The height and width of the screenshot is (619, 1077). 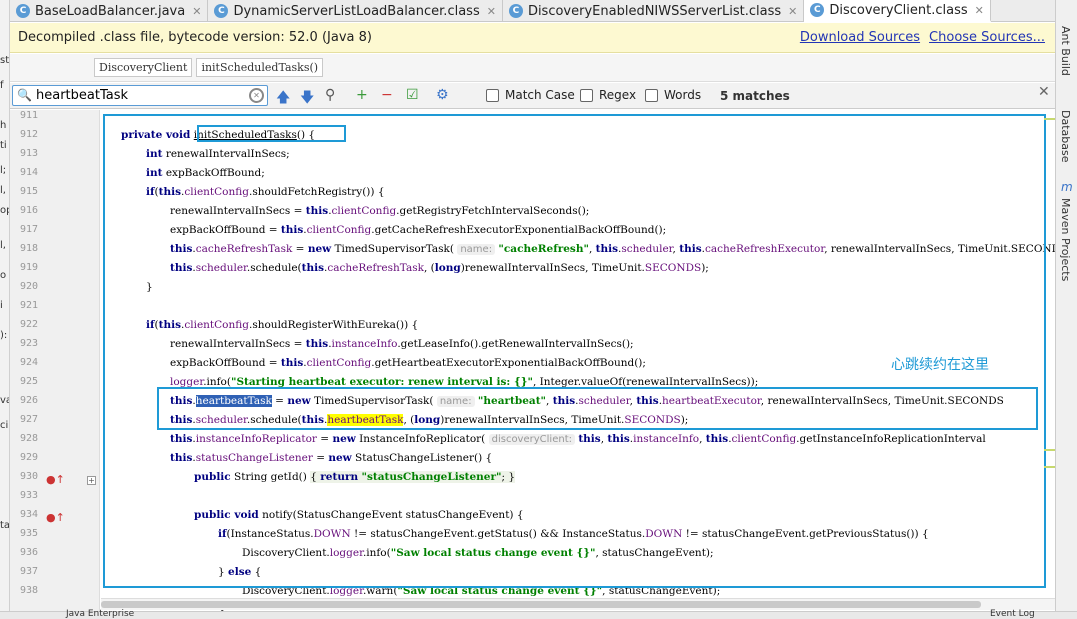 I want to click on search-input: 🔍 heartbeatTask ✕, so click(x=140, y=95).